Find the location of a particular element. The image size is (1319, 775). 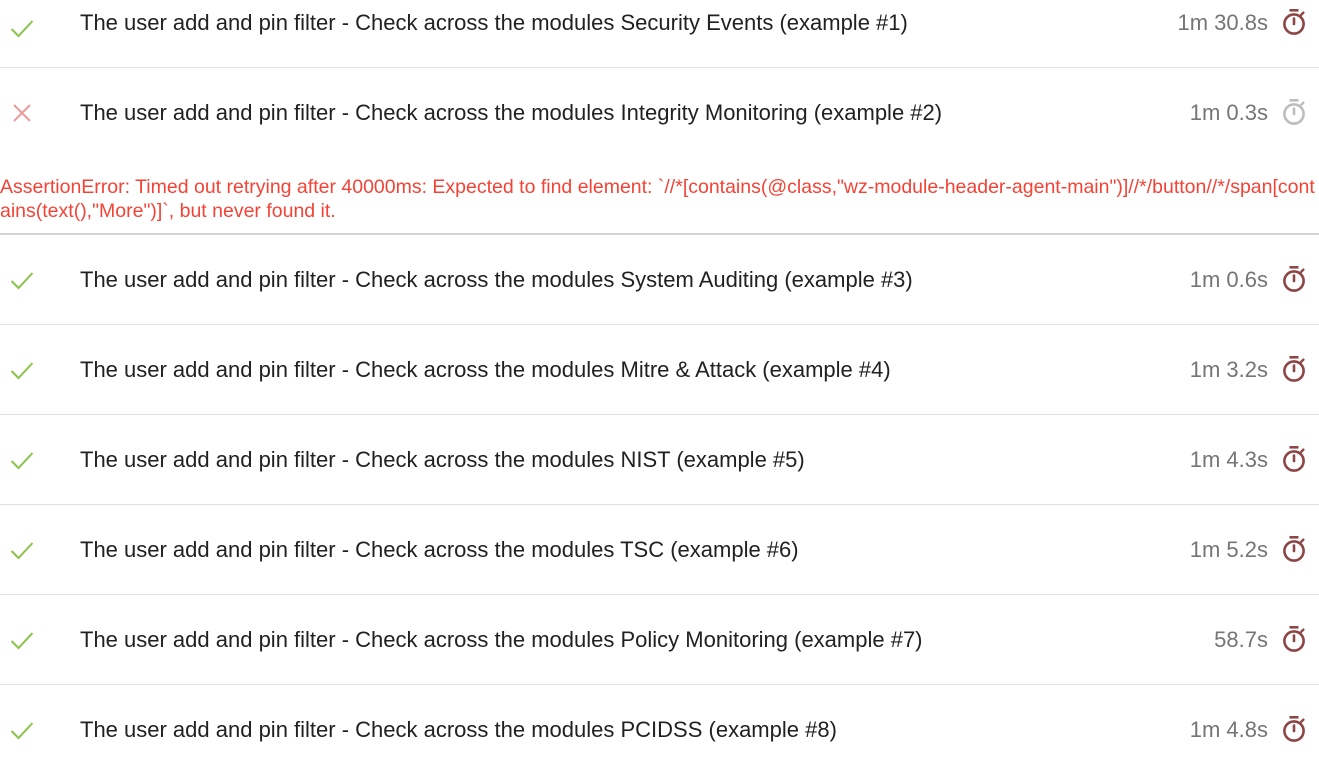

test-duration: 1m 4.8s is located at coordinates (1228, 729).